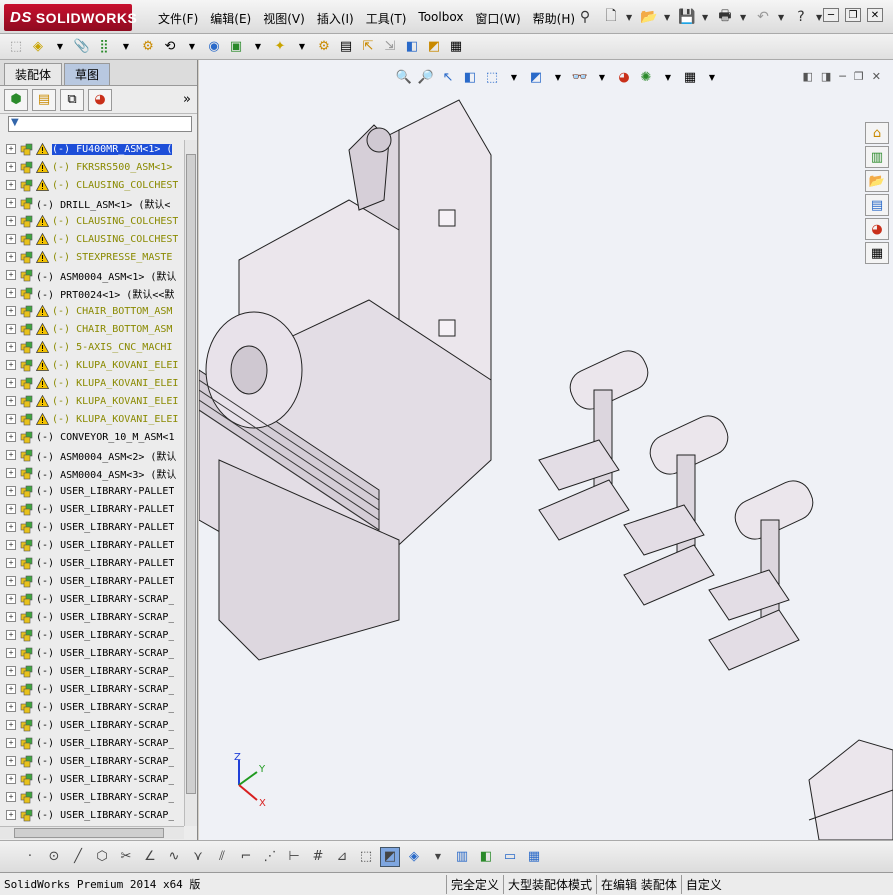 Image resolution: width=893 pixels, height=895 pixels. What do you see at coordinates (877, 157) in the screenshot?
I see `design-library-icon: ▥` at bounding box center [877, 157].